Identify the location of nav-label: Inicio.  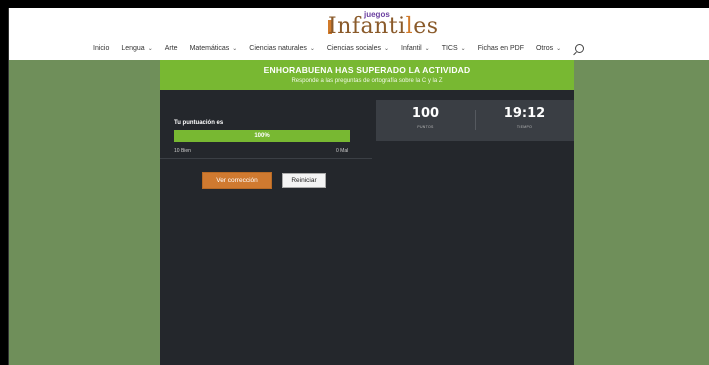
(101, 48).